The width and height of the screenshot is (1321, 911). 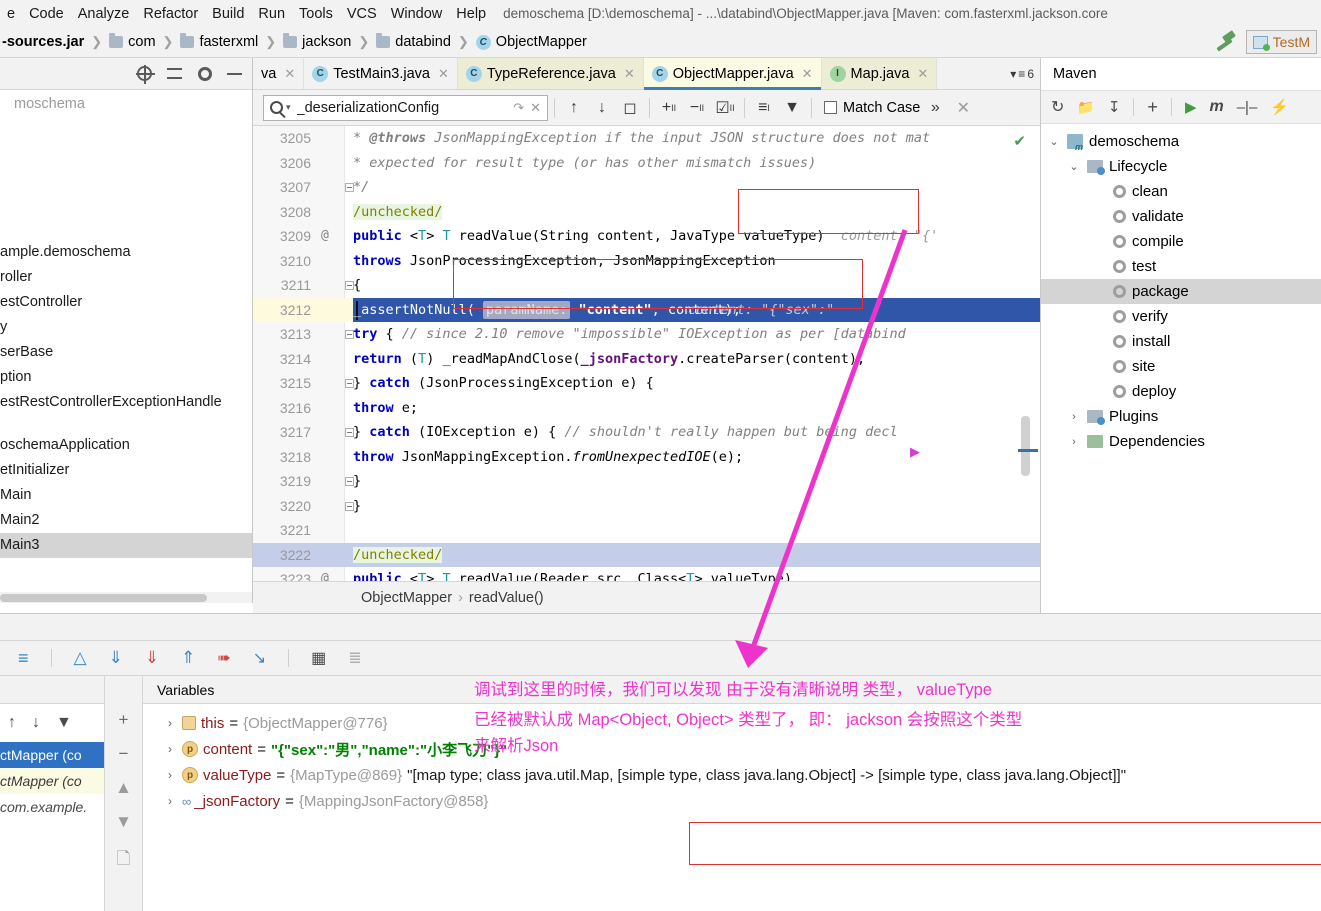 I want to click on move-down-icon: ▼, so click(x=123, y=822).